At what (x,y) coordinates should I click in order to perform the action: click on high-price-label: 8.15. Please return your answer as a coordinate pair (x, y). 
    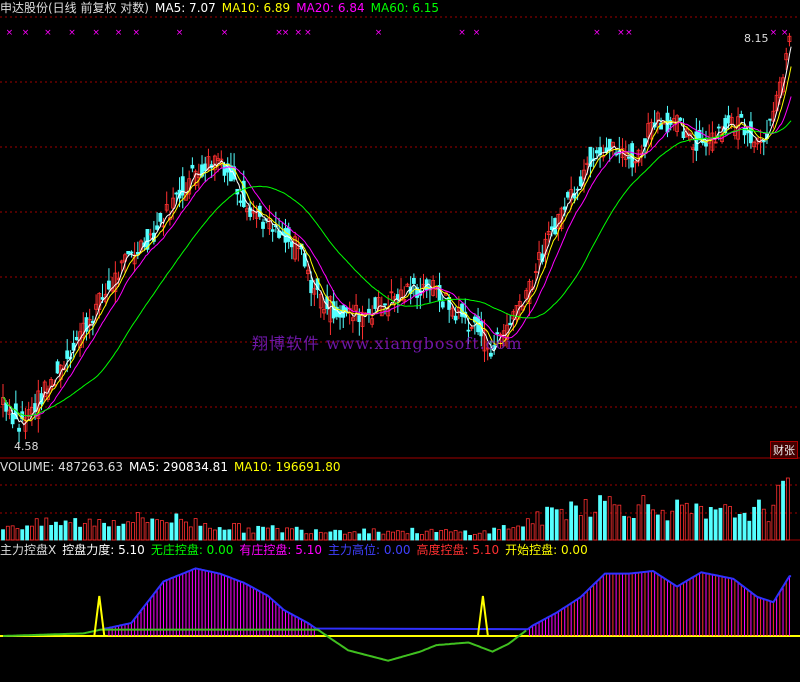
    Looking at the image, I should click on (756, 38).